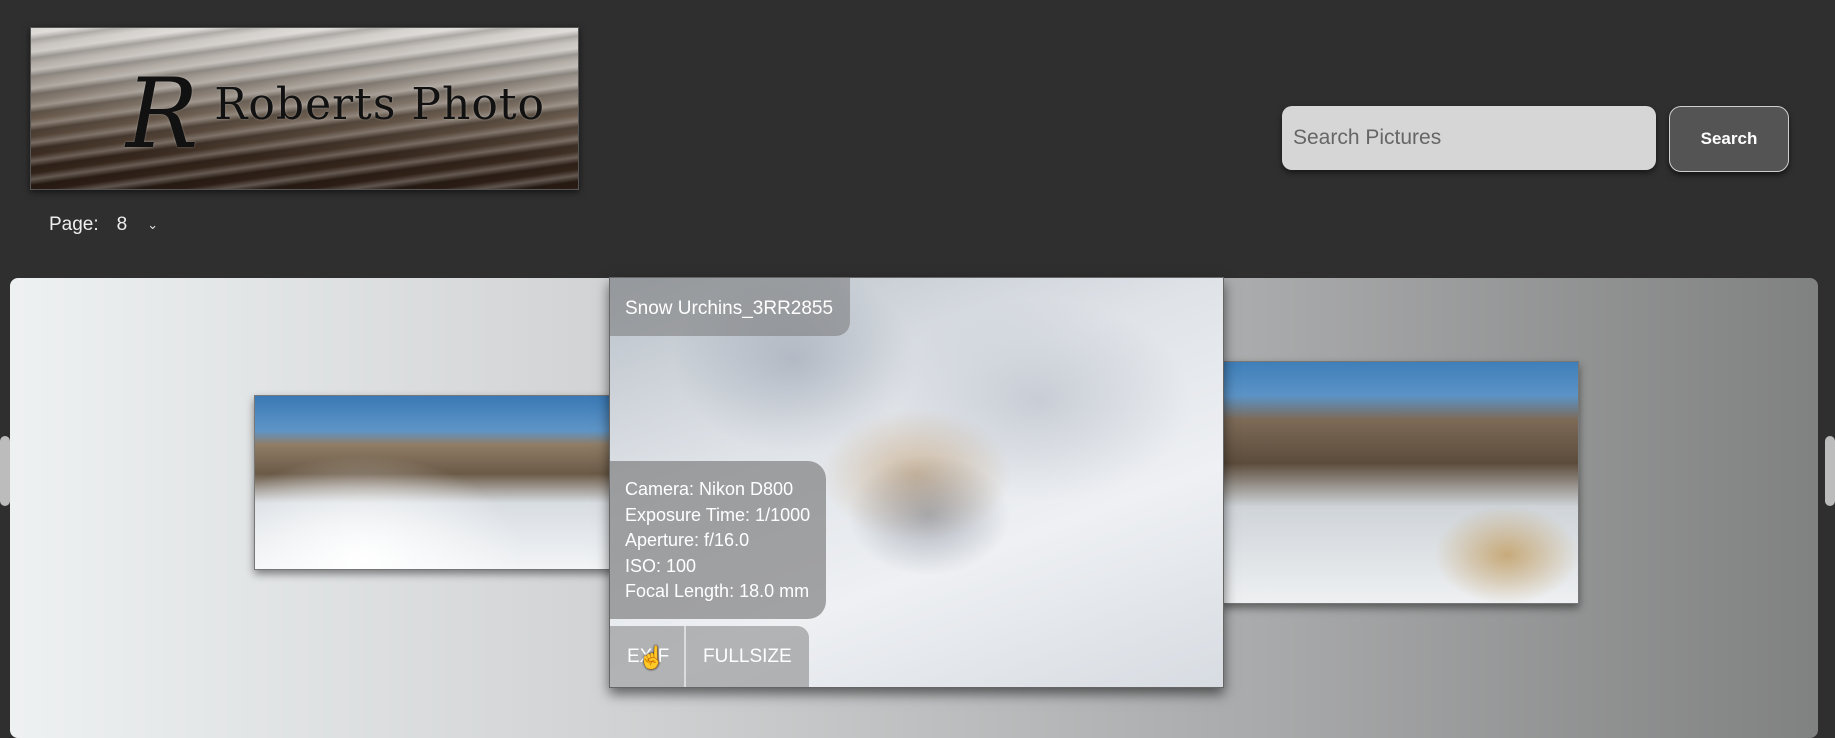 This screenshot has height=738, width=1835. What do you see at coordinates (74, 224) in the screenshot?
I see `page-label: Page:` at bounding box center [74, 224].